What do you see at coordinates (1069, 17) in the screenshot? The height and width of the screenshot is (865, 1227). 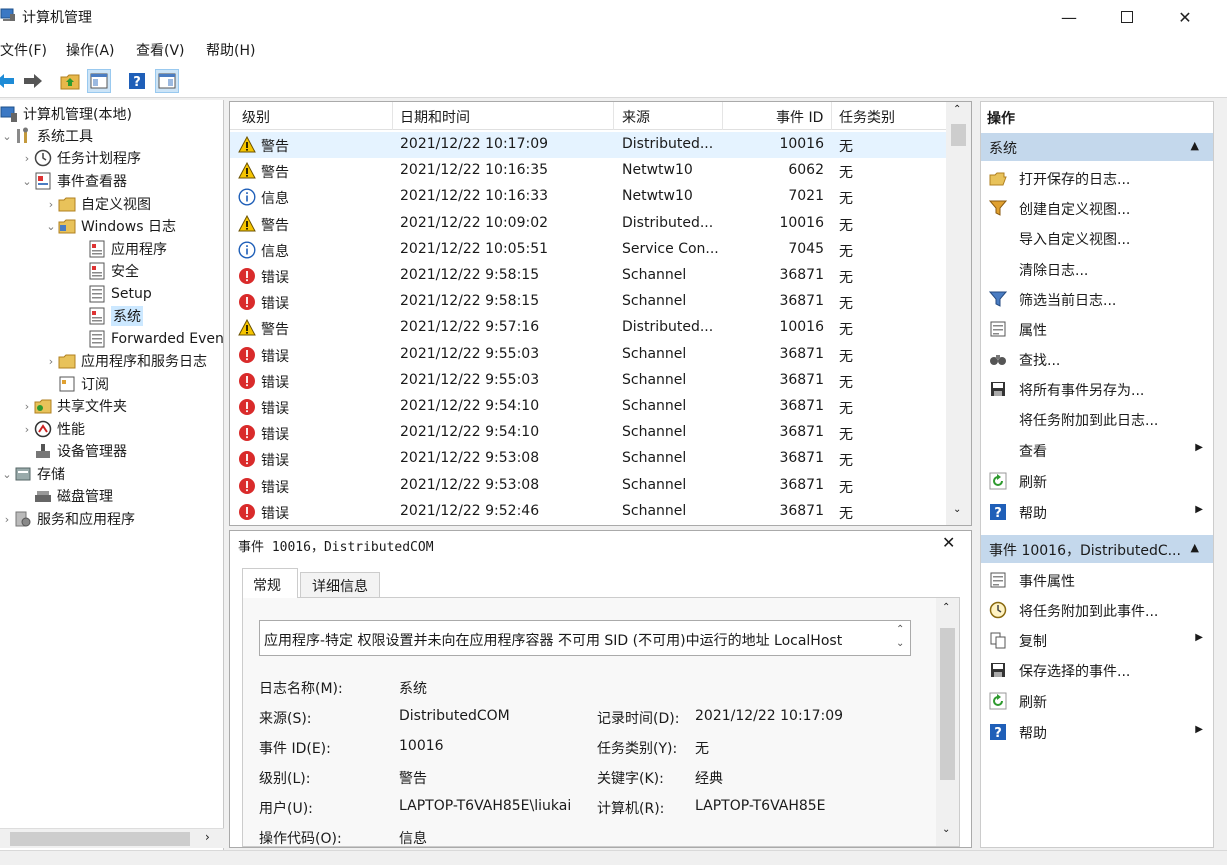 I see `minimize-button: —` at bounding box center [1069, 17].